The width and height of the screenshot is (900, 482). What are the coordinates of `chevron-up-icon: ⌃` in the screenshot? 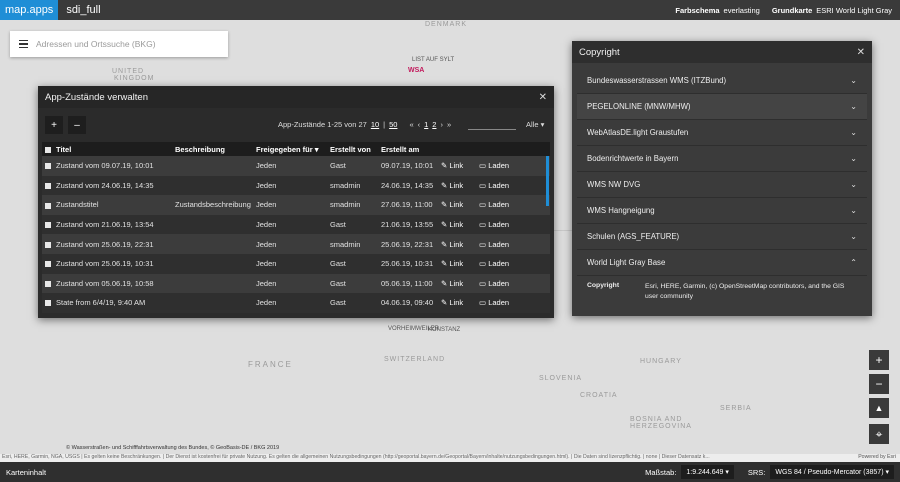 It's located at (853, 262).